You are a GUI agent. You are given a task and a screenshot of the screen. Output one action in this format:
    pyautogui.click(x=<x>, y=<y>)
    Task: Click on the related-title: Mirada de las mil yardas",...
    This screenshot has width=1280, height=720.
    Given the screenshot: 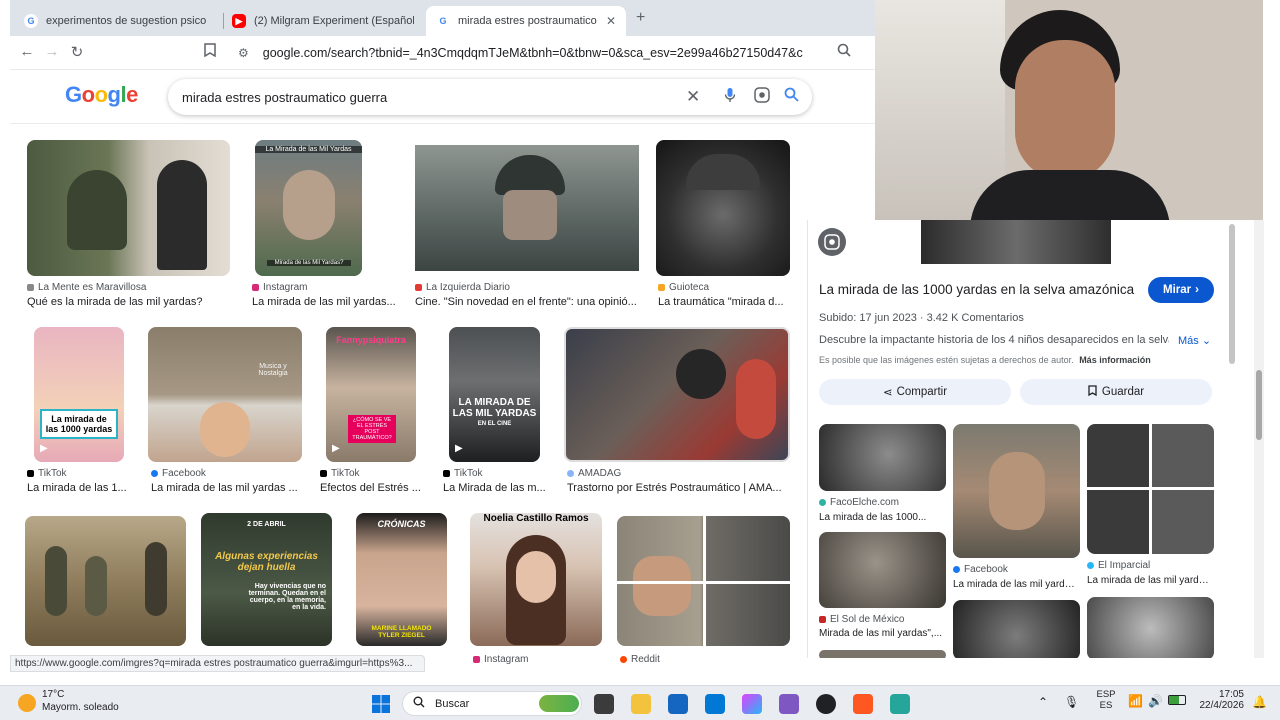 What is the action you would take?
    pyautogui.click(x=882, y=633)
    